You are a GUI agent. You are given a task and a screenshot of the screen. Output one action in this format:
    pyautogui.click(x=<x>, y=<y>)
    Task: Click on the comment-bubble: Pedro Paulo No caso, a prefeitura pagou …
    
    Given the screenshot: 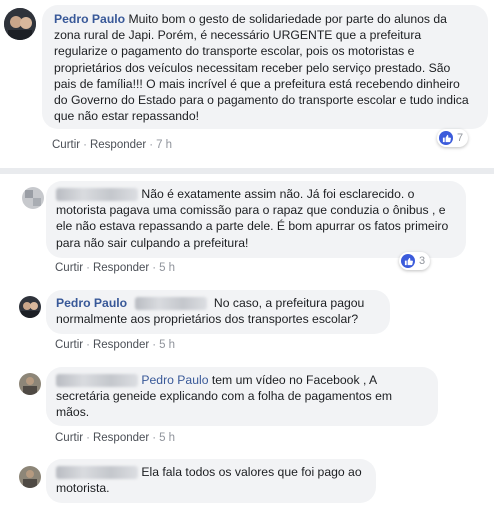 What is the action you would take?
    pyautogui.click(x=218, y=312)
    